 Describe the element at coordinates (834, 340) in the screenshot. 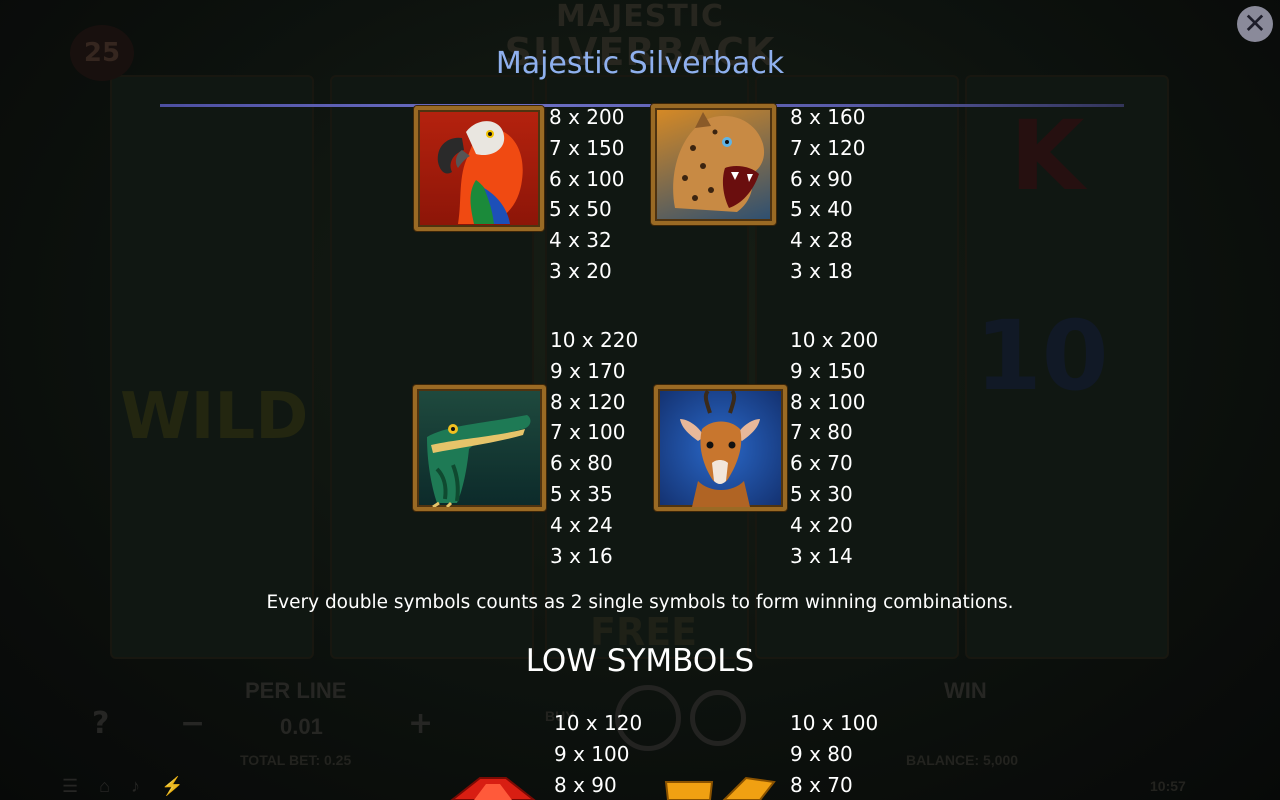

I see `payout: 10 x 200` at that location.